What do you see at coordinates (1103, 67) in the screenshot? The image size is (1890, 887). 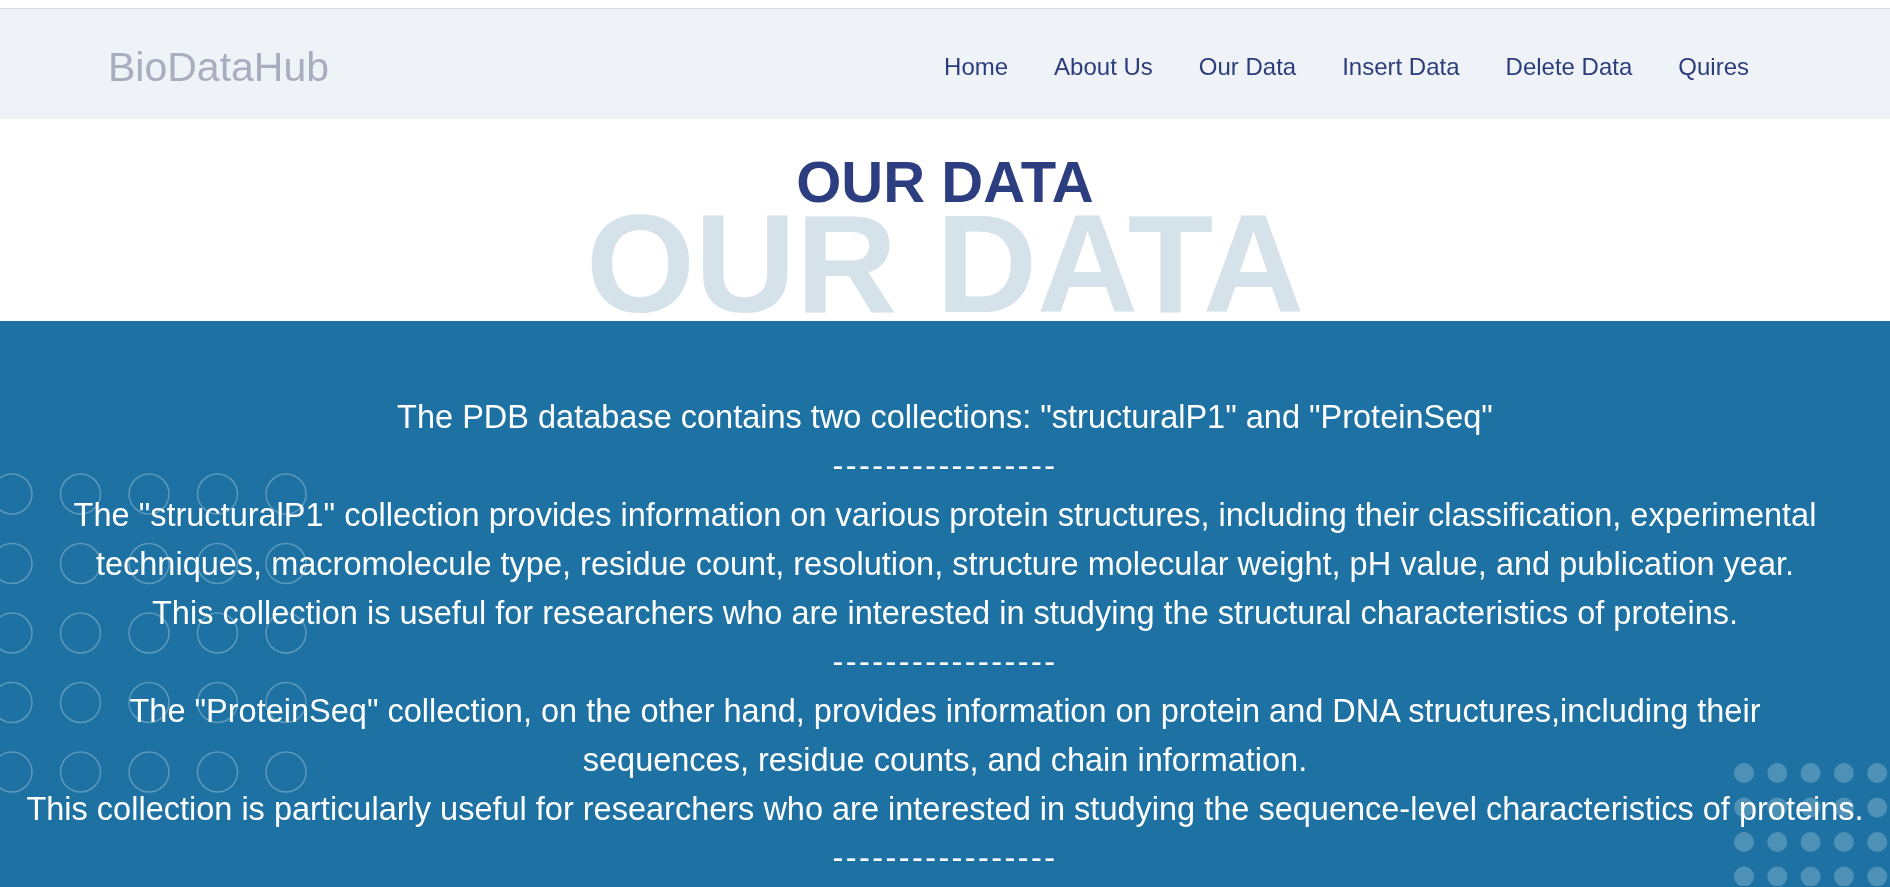 I see `nav-link: About Us` at bounding box center [1103, 67].